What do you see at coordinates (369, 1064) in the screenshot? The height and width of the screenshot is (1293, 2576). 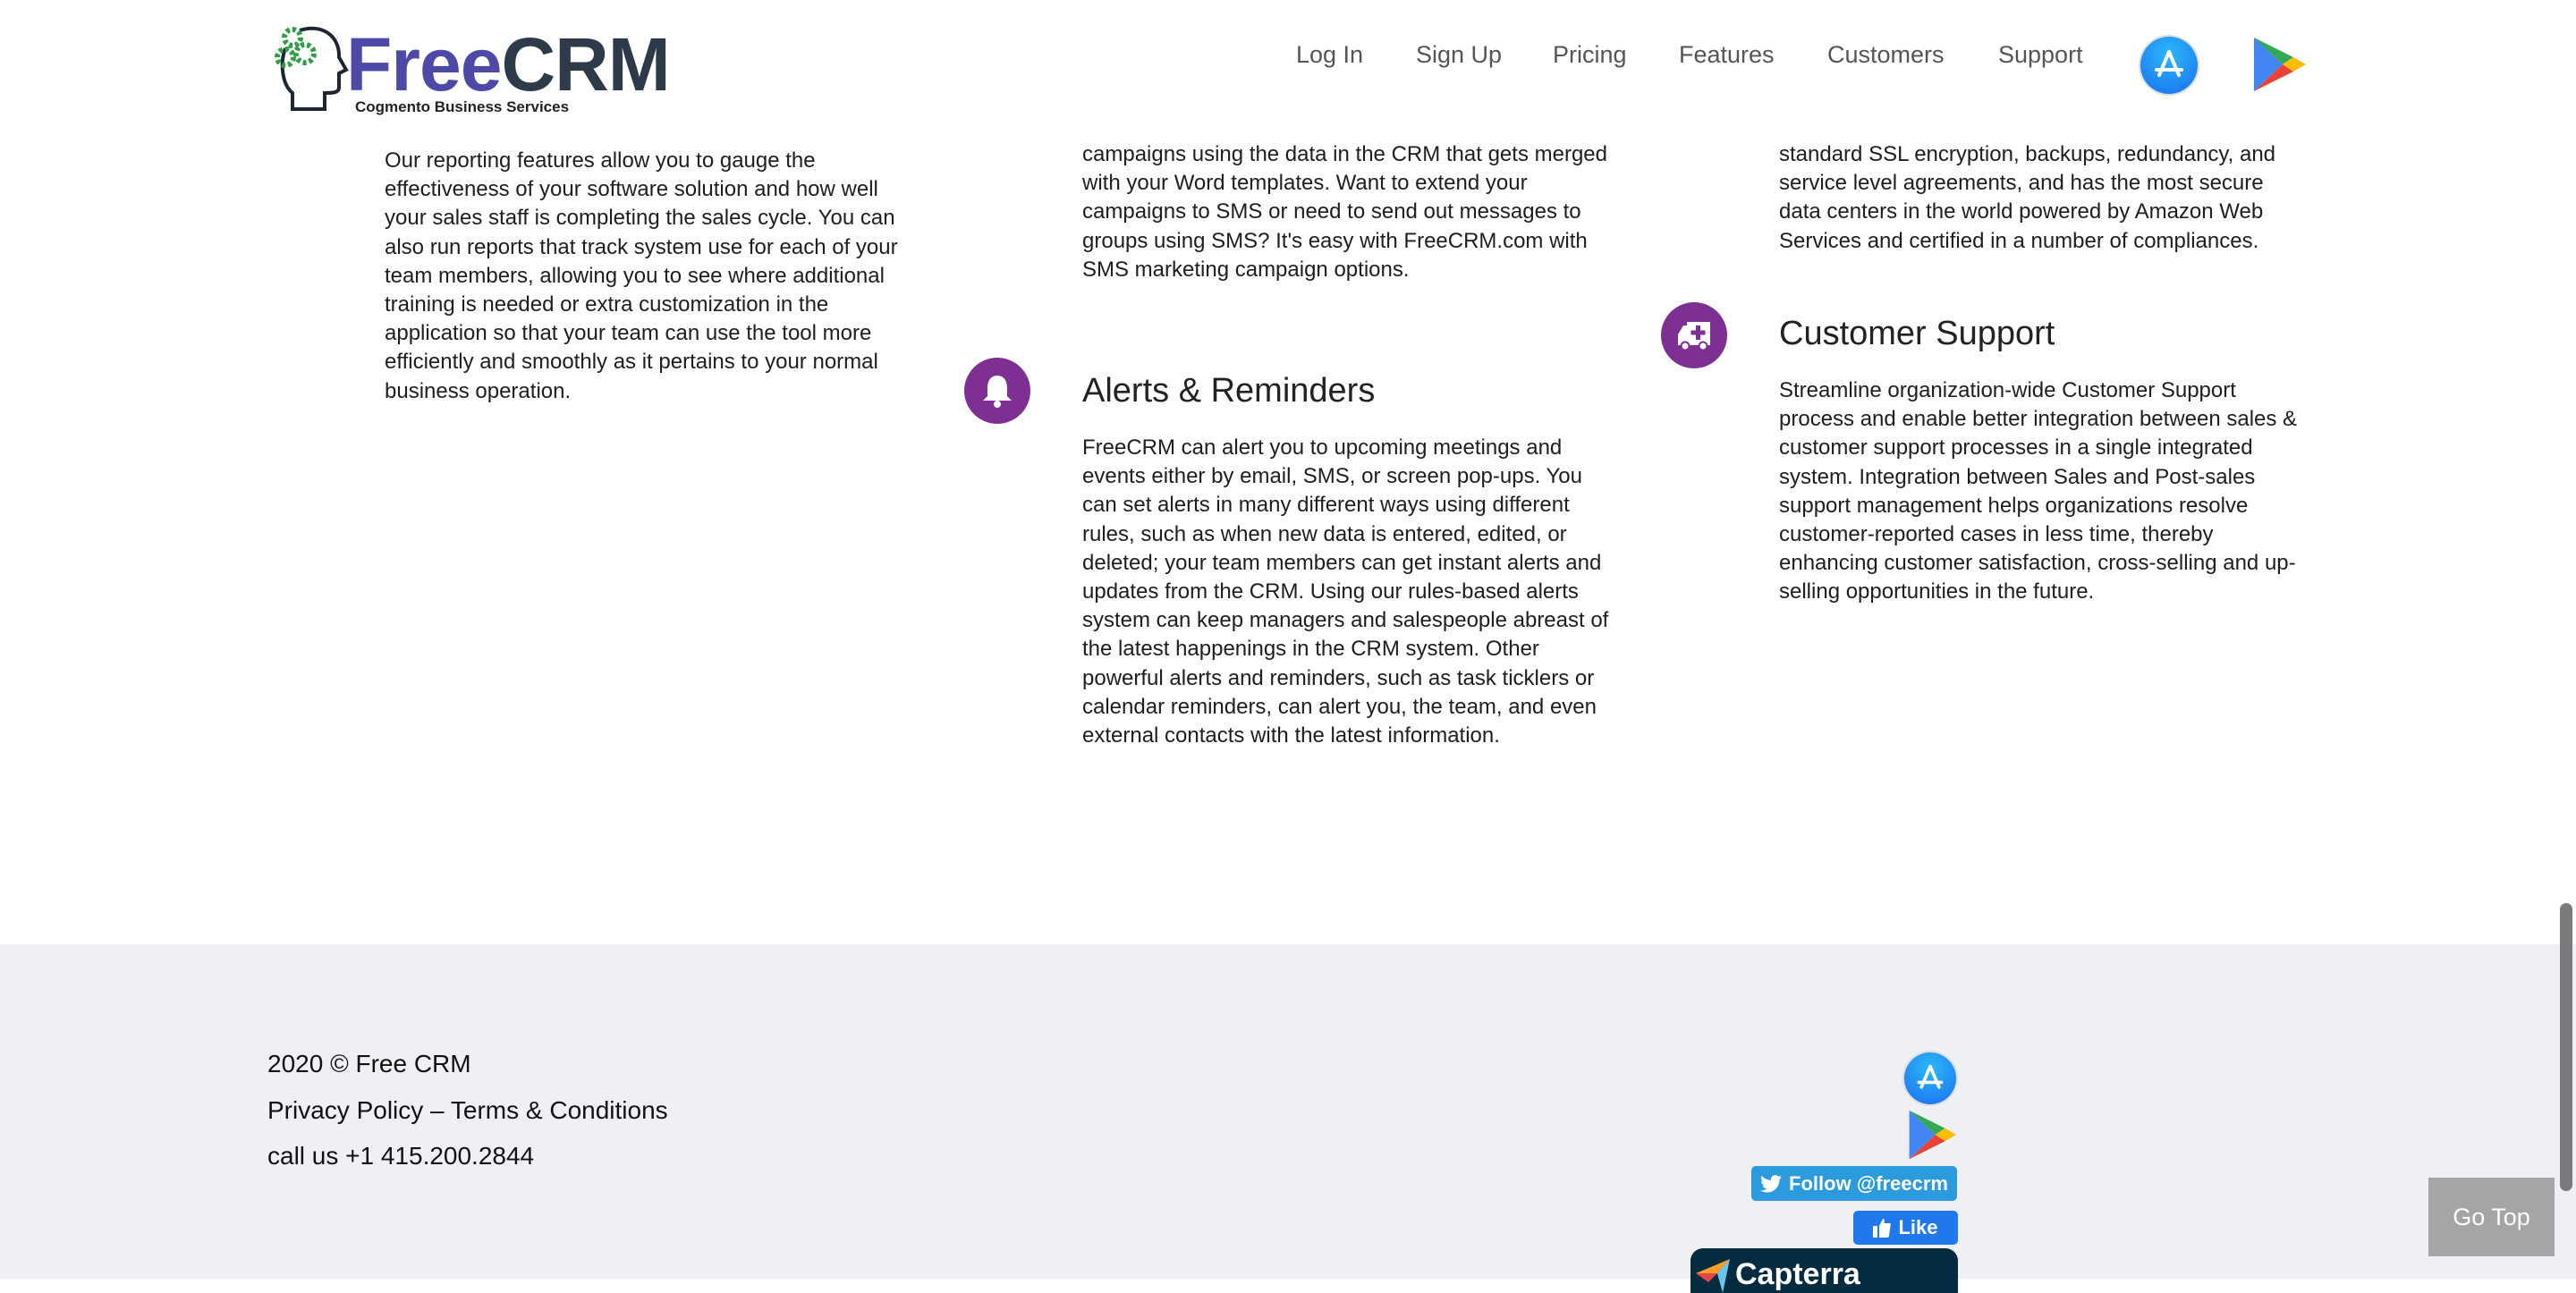 I see `copyright: 2020 © Free CRM` at bounding box center [369, 1064].